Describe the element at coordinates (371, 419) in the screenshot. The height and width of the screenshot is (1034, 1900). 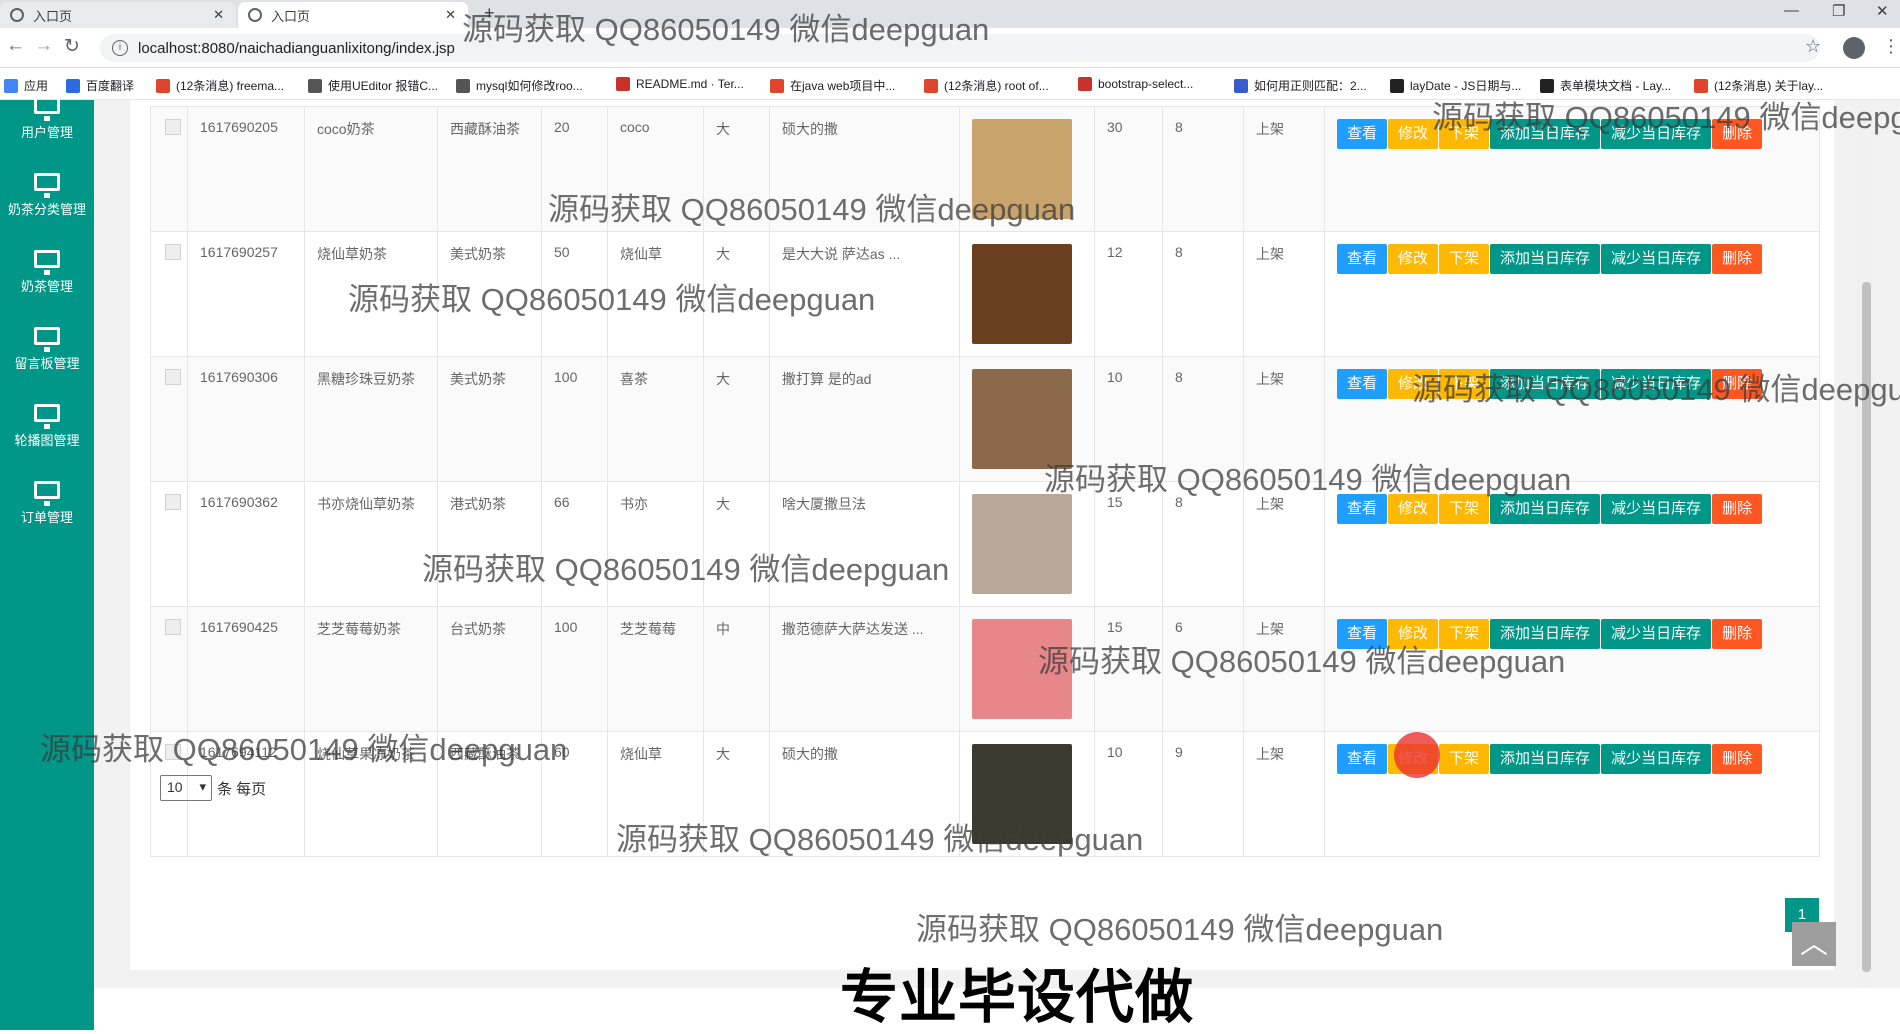
I see `cell-name: 黑糖珍珠豆奶茶` at that location.